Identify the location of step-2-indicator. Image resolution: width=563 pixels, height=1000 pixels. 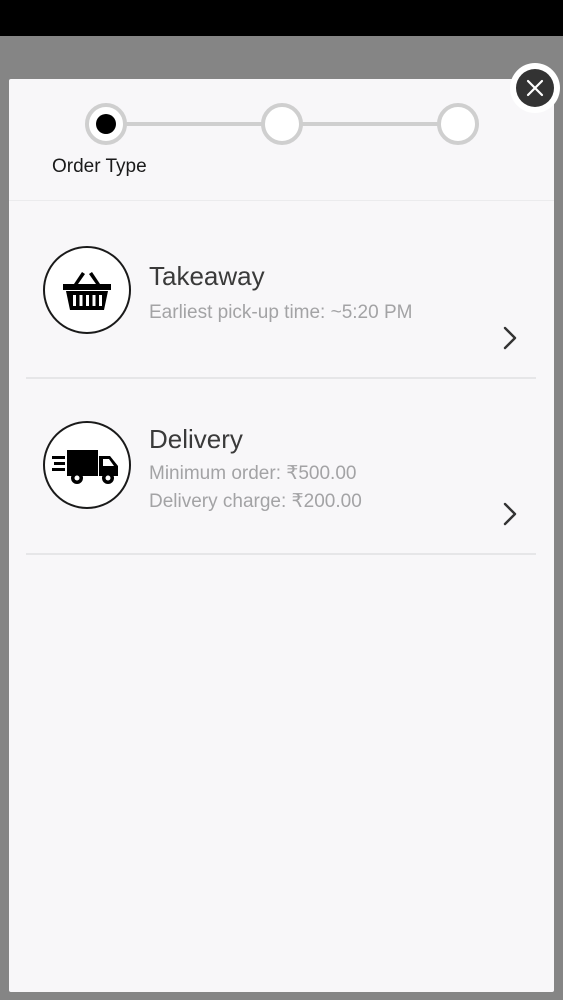
(282, 124).